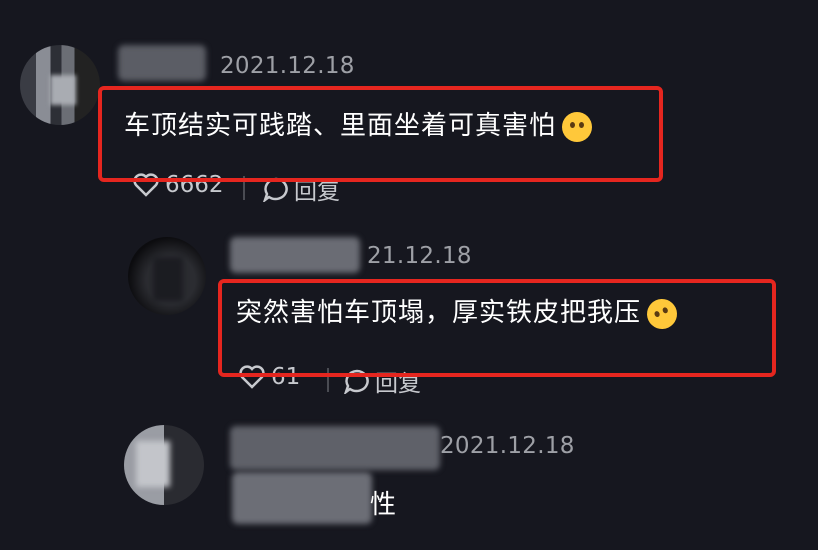 This screenshot has width=818, height=550. I want to click on blurred-comment-text, so click(302, 498).